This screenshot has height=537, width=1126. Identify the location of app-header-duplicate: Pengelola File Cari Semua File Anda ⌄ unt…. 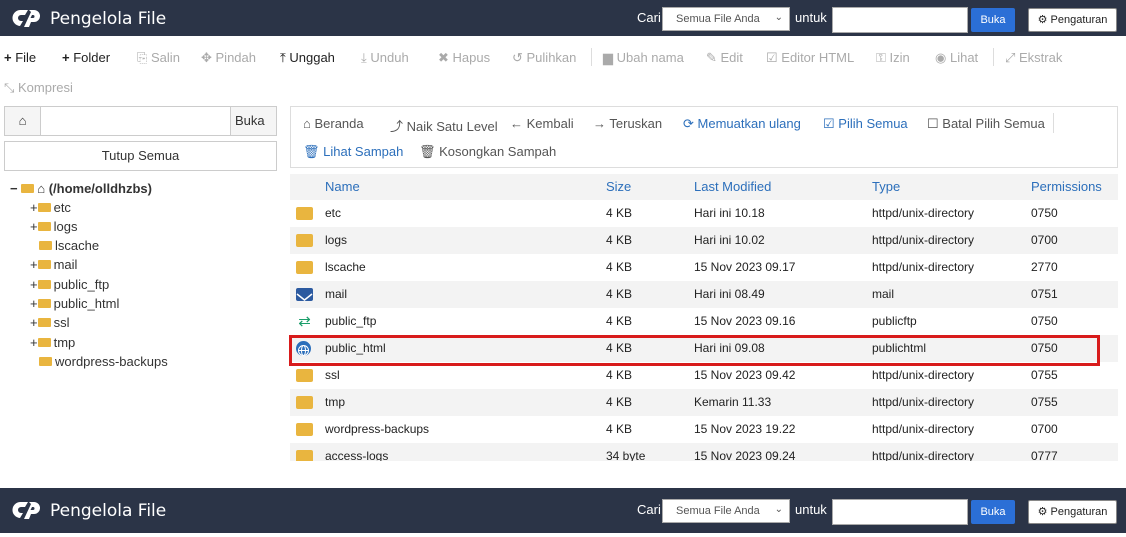
(563, 510).